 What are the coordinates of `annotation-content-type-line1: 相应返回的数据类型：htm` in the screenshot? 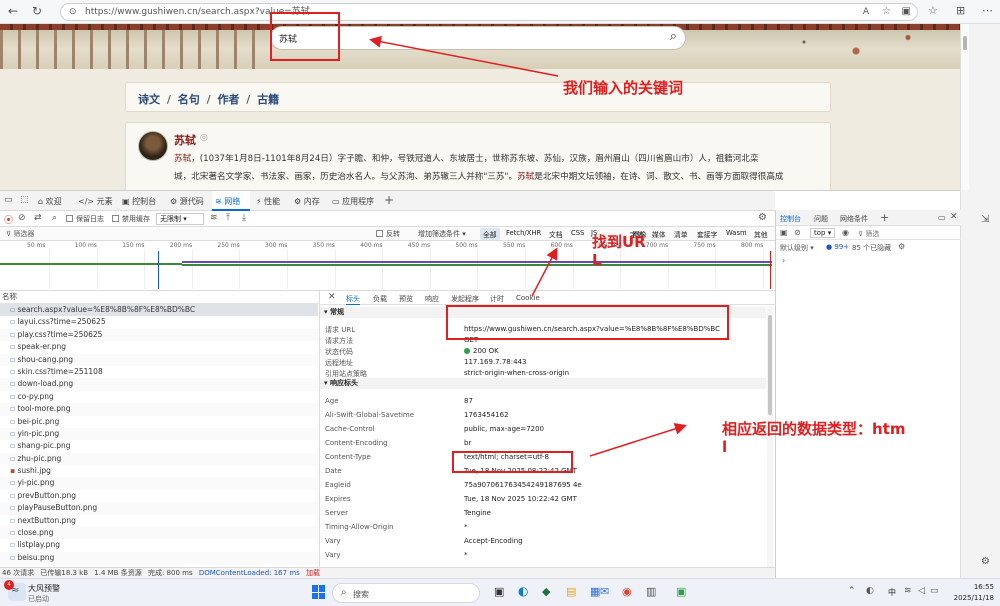 It's located at (814, 429).